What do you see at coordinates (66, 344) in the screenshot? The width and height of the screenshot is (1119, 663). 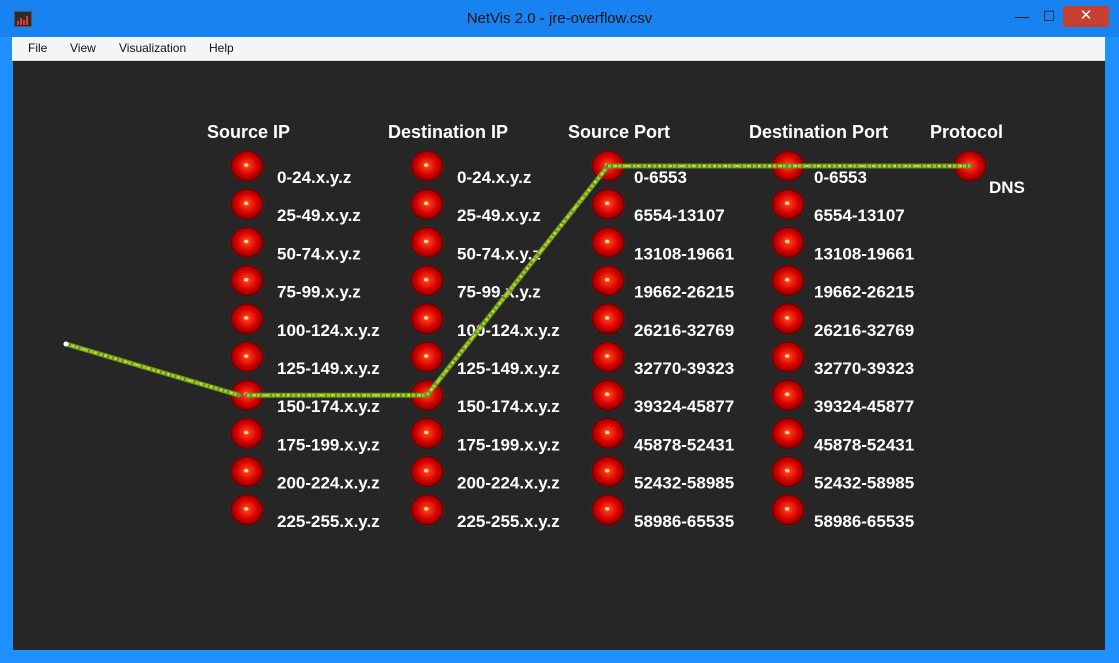 I see `line-endpoint` at bounding box center [66, 344].